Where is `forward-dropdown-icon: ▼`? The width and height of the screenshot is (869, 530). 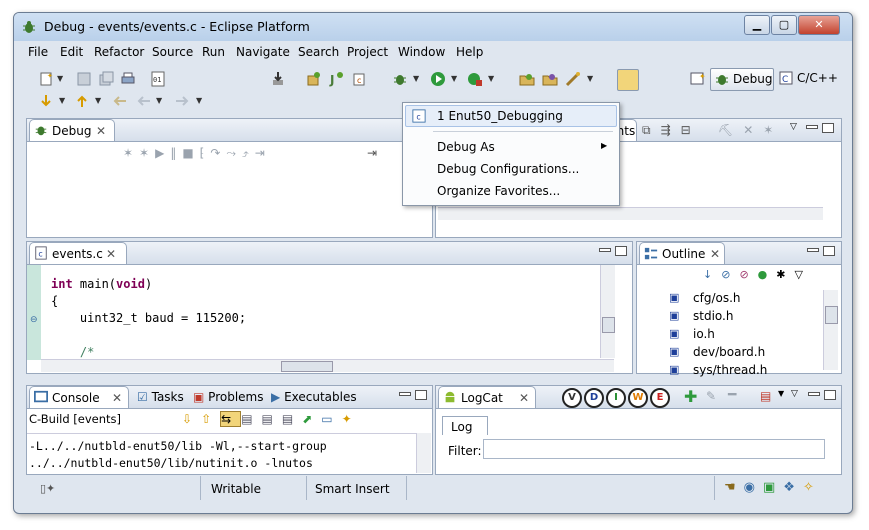 forward-dropdown-icon: ▼ is located at coordinates (199, 100).